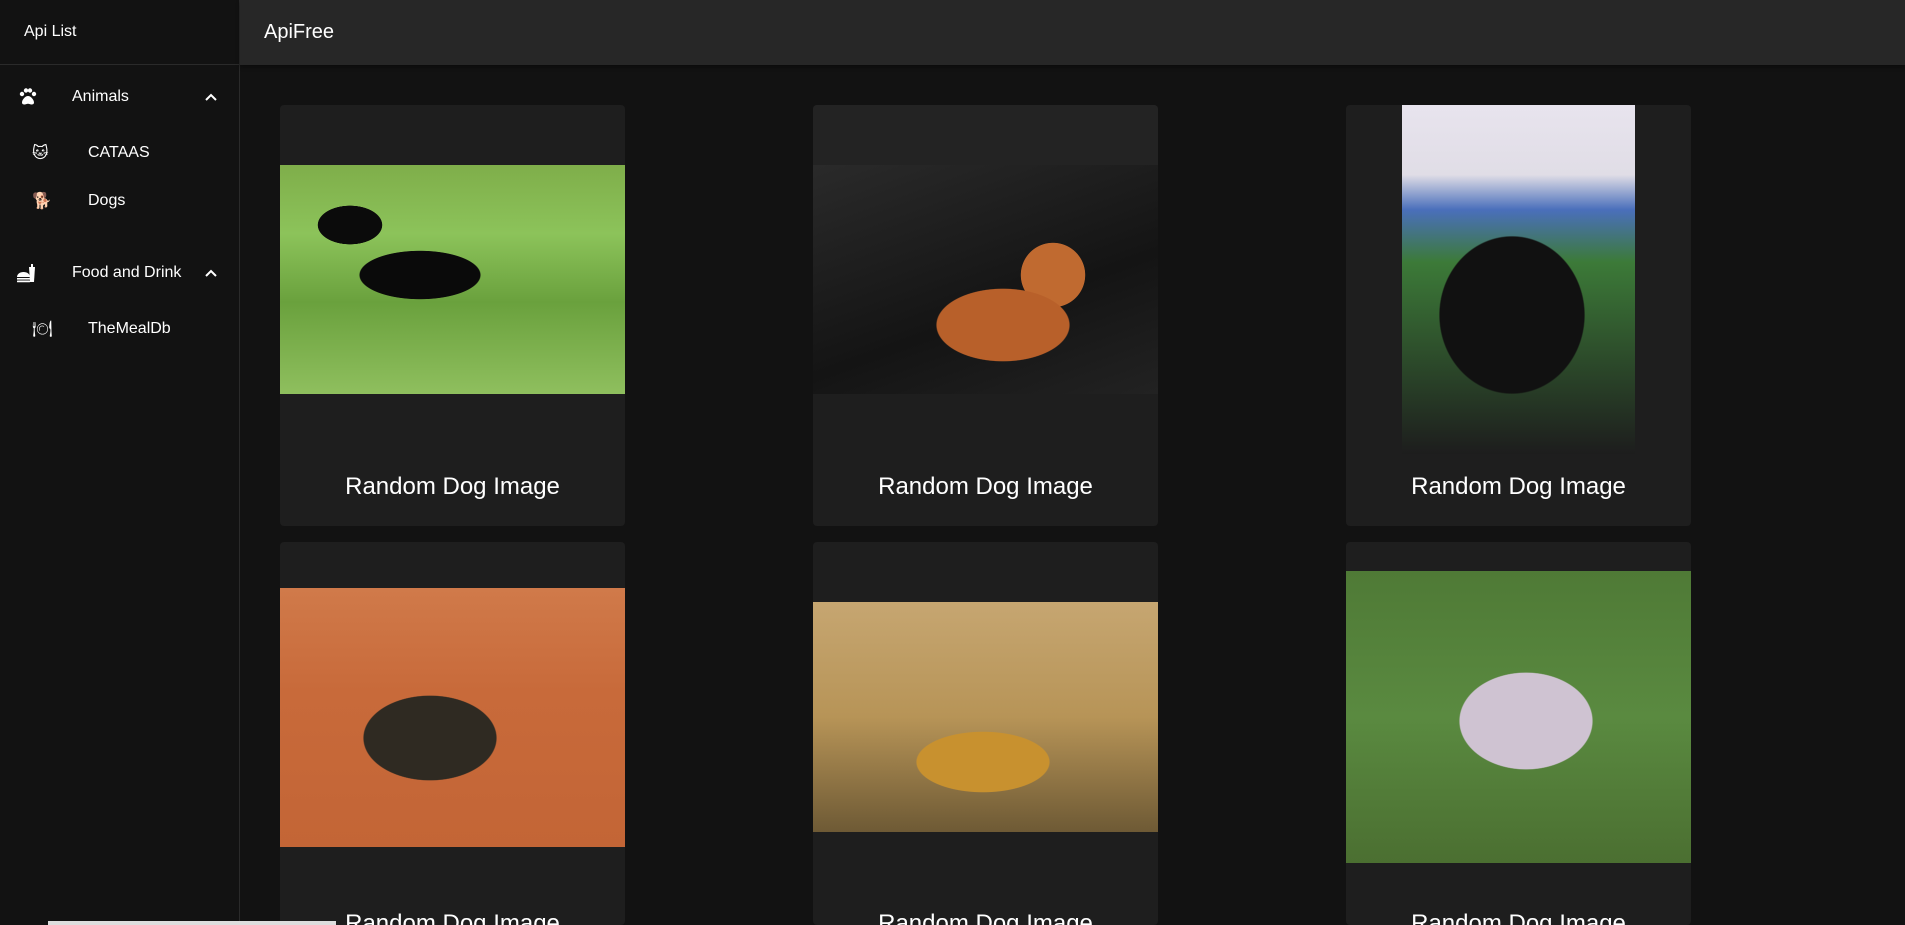 Image resolution: width=1905 pixels, height=925 pixels. Describe the element at coordinates (40, 153) in the screenshot. I see `cat-icon: 🐱` at that location.